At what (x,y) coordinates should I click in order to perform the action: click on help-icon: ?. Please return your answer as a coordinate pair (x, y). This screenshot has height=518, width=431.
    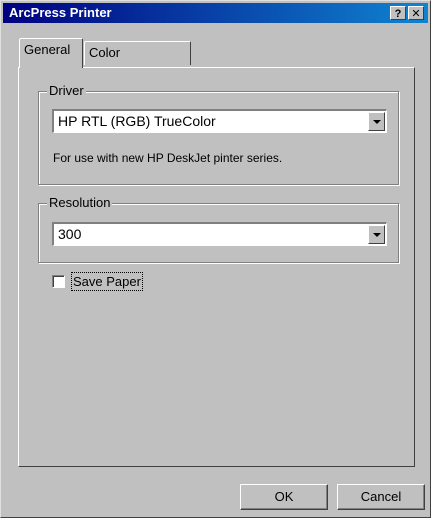
    Looking at the image, I should click on (398, 14).